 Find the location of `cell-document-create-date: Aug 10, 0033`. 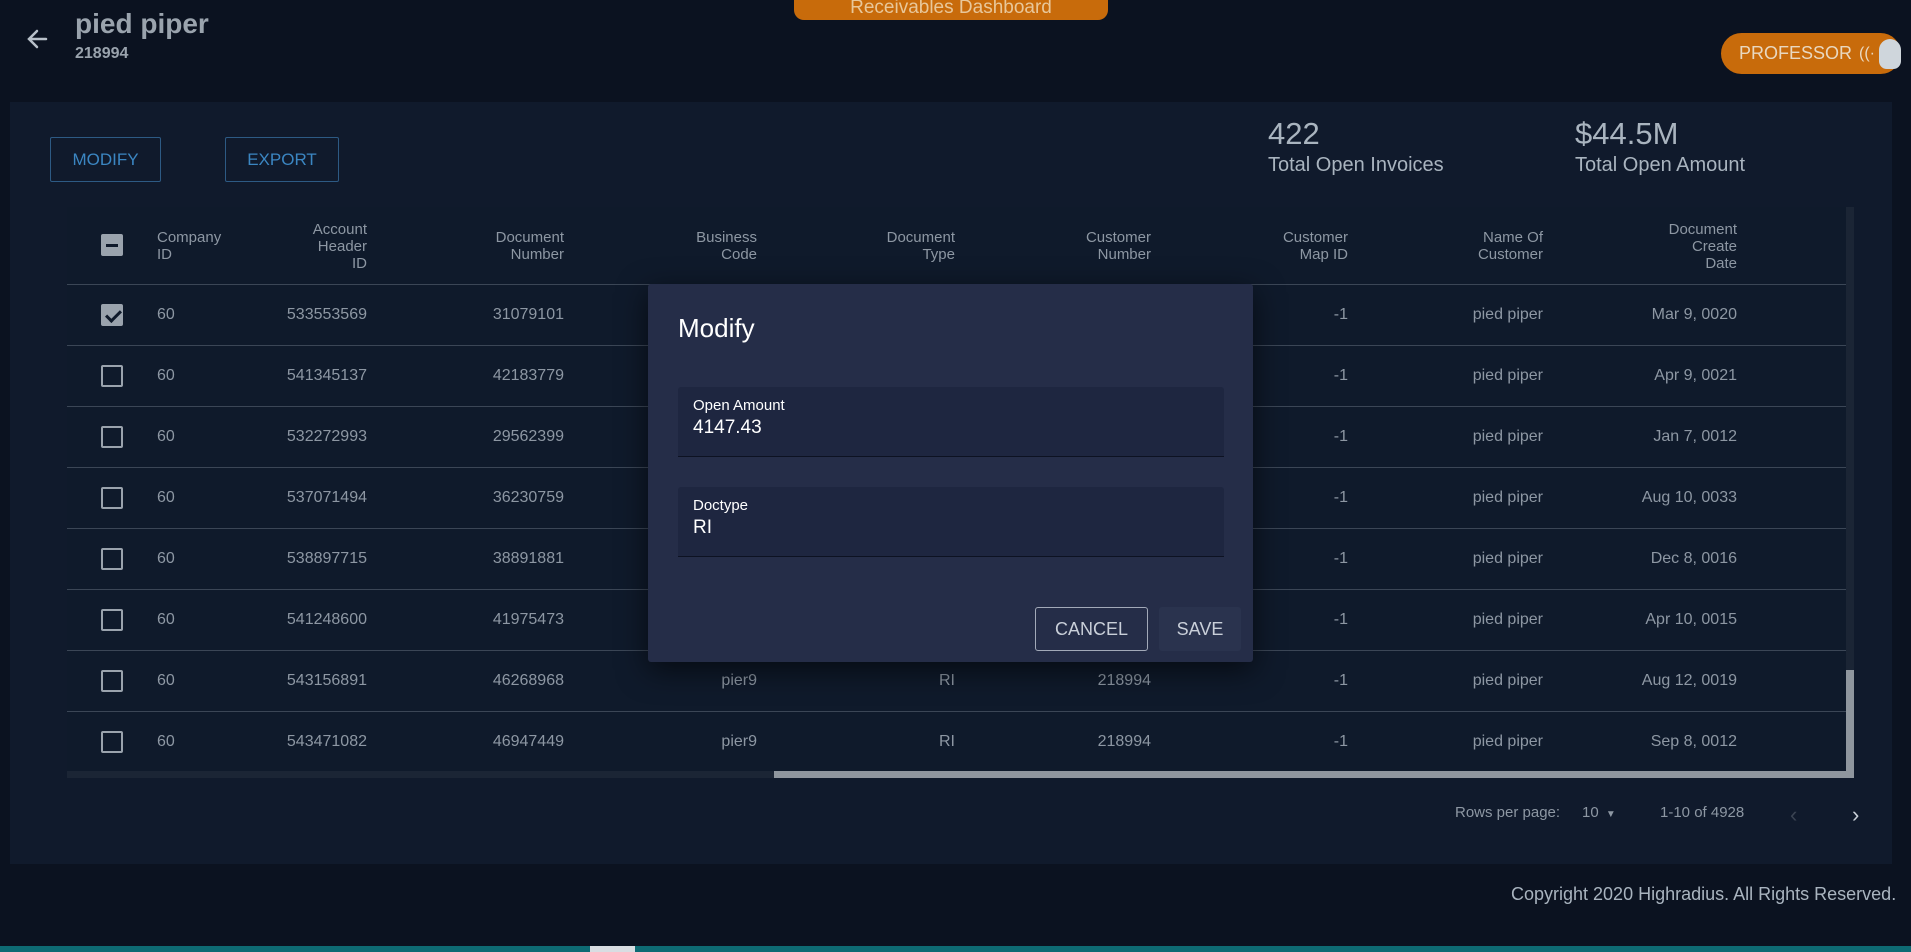

cell-document-create-date: Aug 10, 0033 is located at coordinates (1689, 497).